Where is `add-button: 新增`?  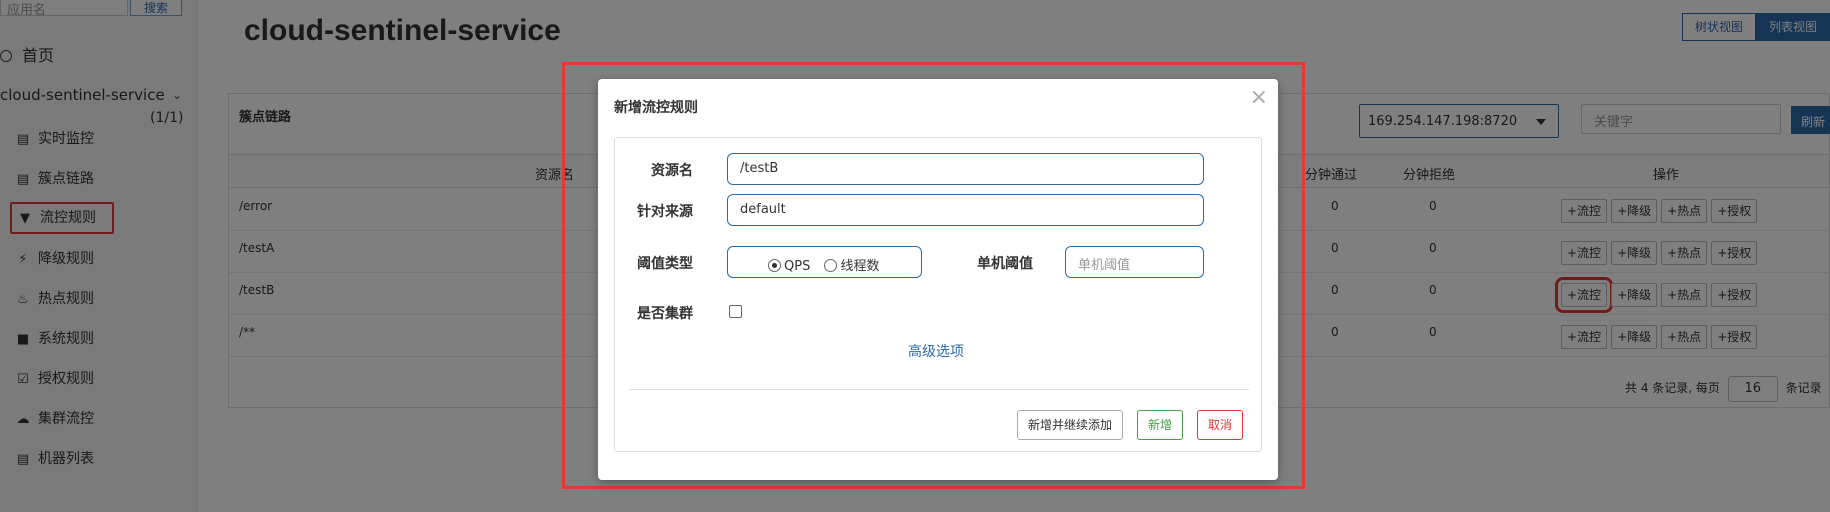
add-button: 新增 is located at coordinates (1160, 425).